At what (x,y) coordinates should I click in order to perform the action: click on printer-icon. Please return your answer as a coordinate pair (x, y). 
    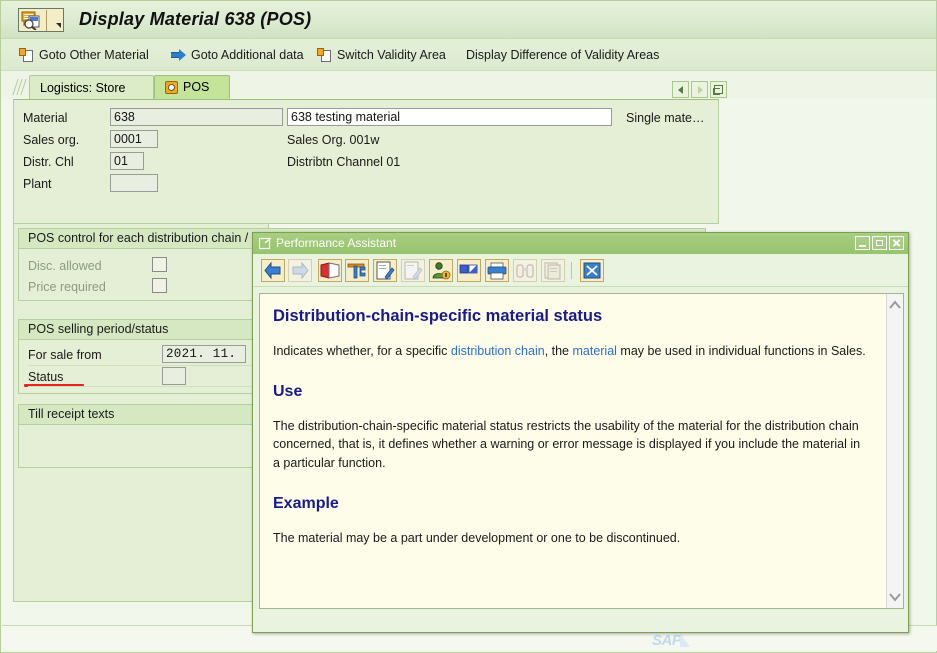
    Looking at the image, I should click on (497, 271).